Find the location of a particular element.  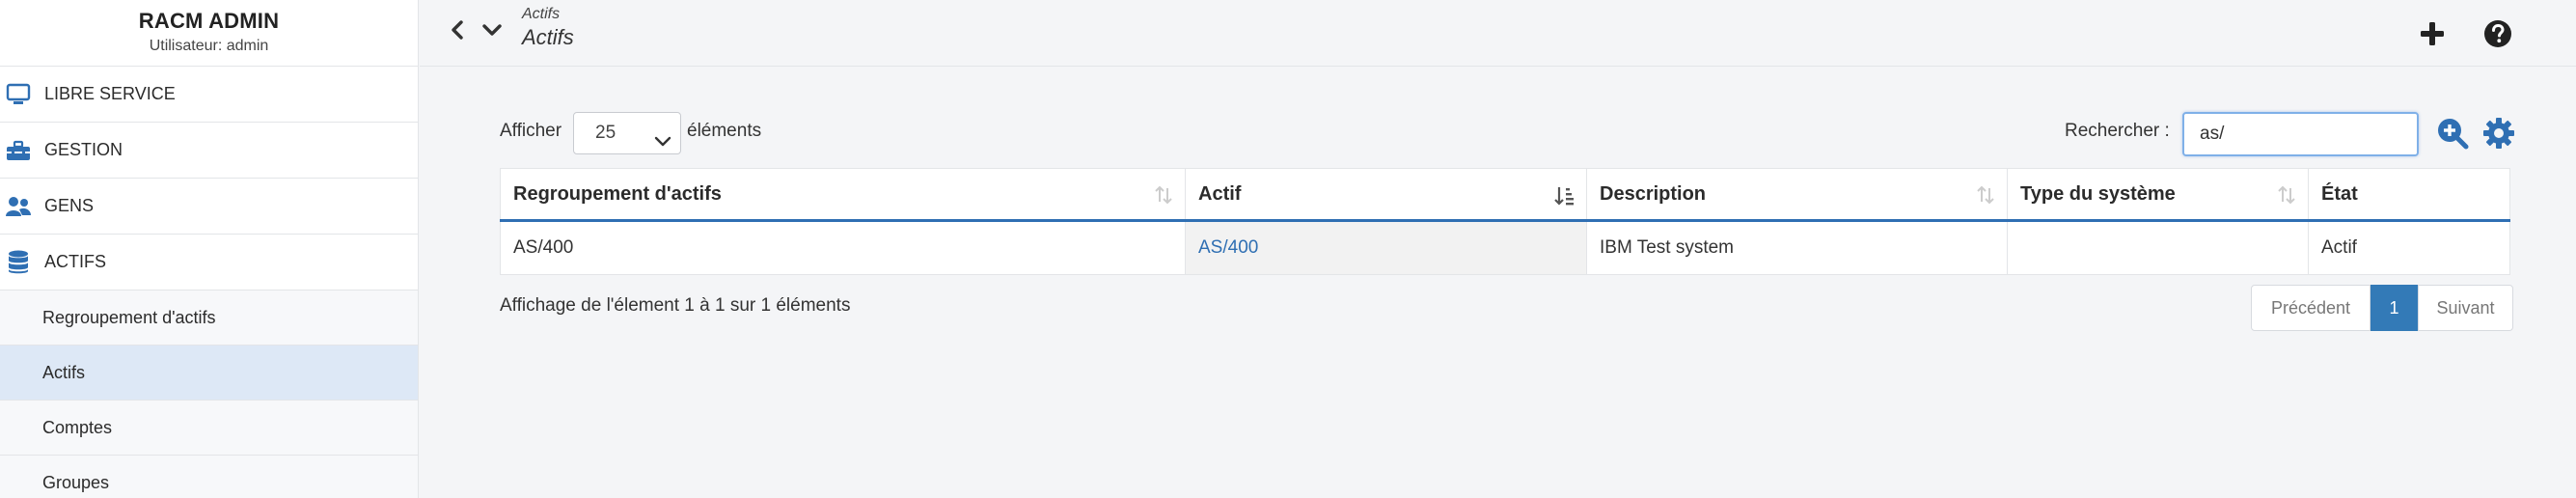

cell-description: IBM Test system is located at coordinates (1797, 247).